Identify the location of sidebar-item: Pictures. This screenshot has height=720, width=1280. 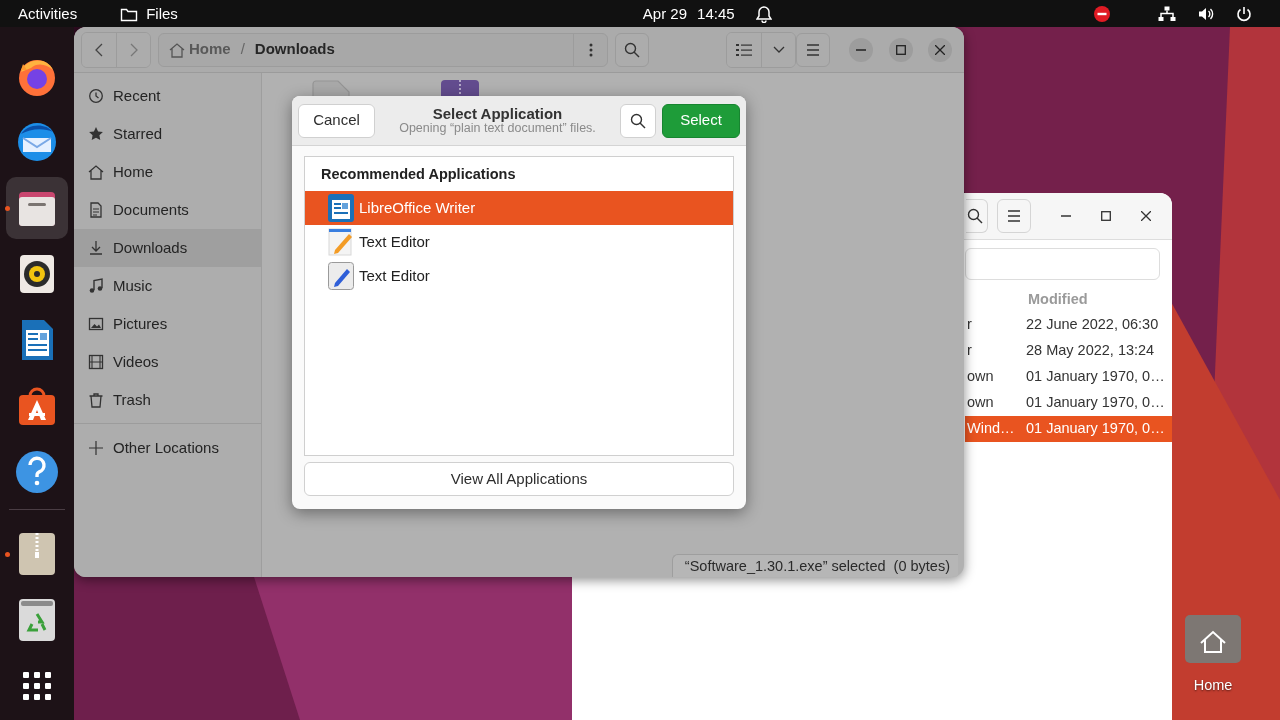
(167, 324).